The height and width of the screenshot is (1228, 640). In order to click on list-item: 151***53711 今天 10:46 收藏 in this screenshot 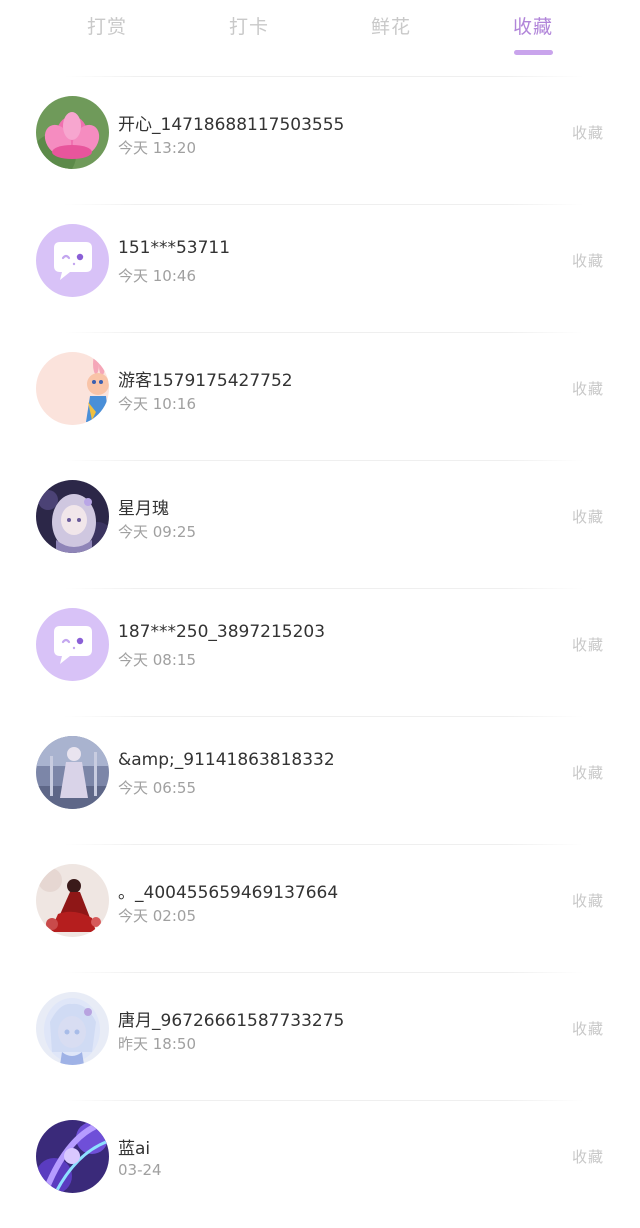, I will do `click(320, 268)`.